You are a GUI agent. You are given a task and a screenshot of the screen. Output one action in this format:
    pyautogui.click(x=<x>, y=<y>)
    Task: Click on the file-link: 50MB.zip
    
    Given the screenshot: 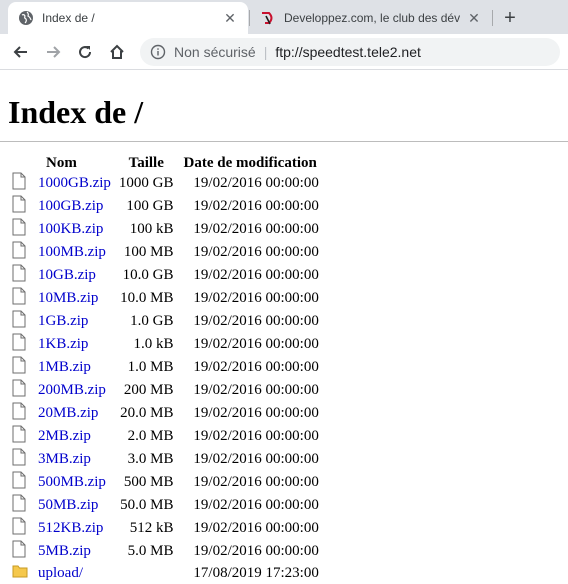 What is the action you would take?
    pyautogui.click(x=68, y=505)
    